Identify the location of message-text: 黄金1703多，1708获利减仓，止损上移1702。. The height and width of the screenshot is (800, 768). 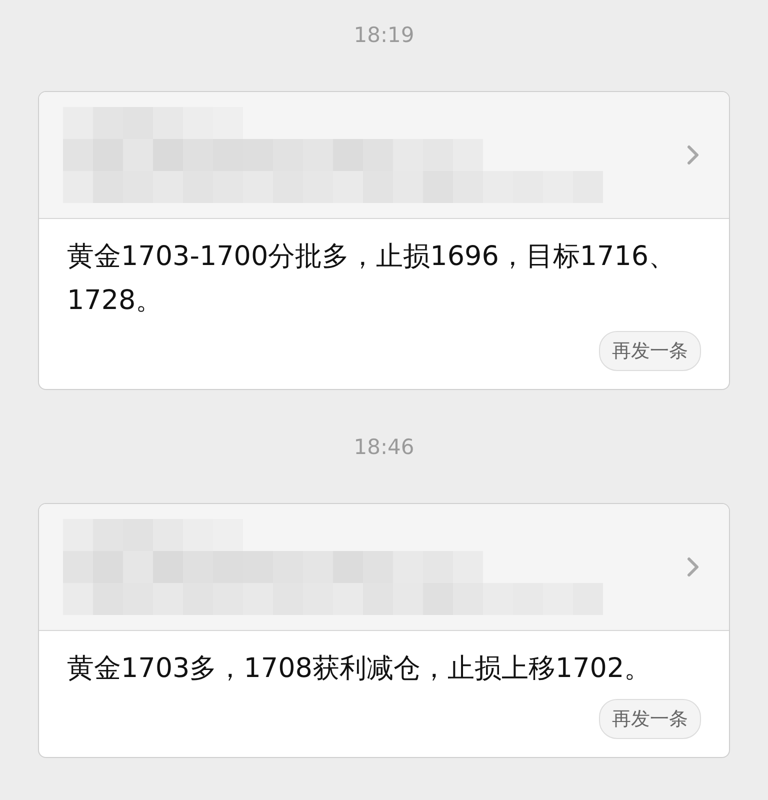
(359, 669).